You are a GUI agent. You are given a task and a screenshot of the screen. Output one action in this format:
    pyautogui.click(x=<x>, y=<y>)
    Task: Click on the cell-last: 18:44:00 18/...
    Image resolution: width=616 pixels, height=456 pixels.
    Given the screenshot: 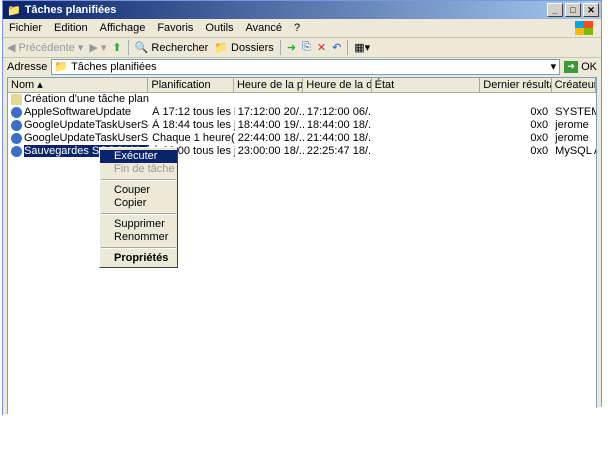 What is the action you would take?
    pyautogui.click(x=339, y=125)
    